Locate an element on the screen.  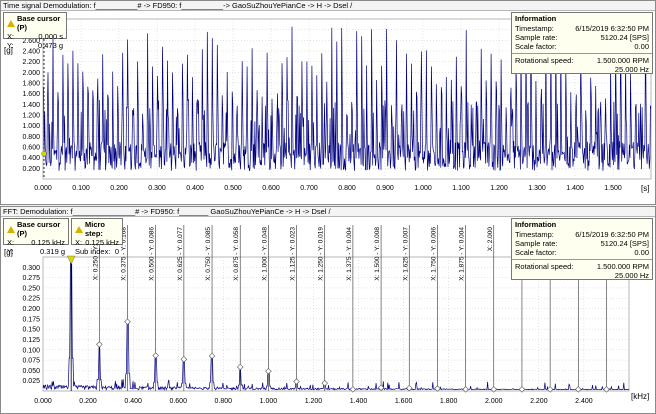
harmonic-label: X: 1.750 - Y: 0.006 is located at coordinates (433, 254).